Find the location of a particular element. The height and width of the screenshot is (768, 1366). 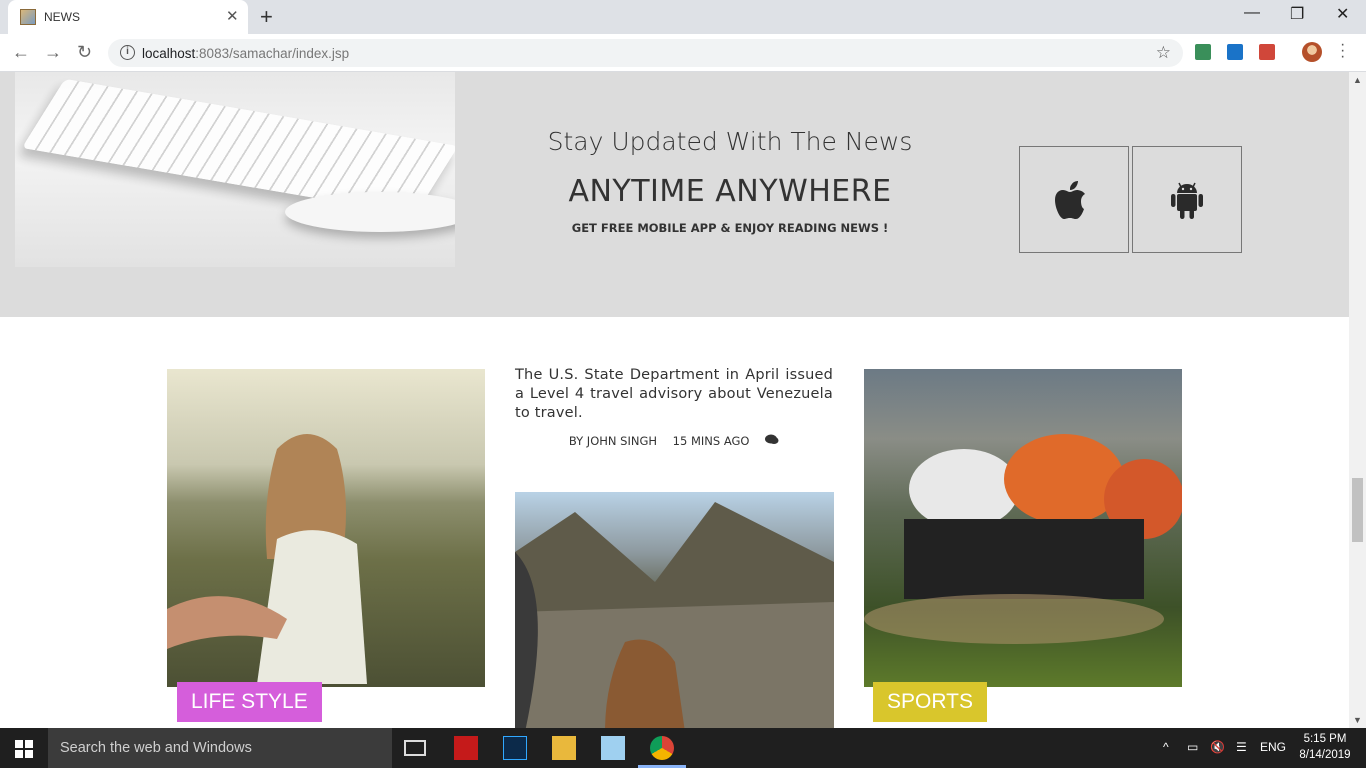

sports-article-image is located at coordinates (1023, 528).